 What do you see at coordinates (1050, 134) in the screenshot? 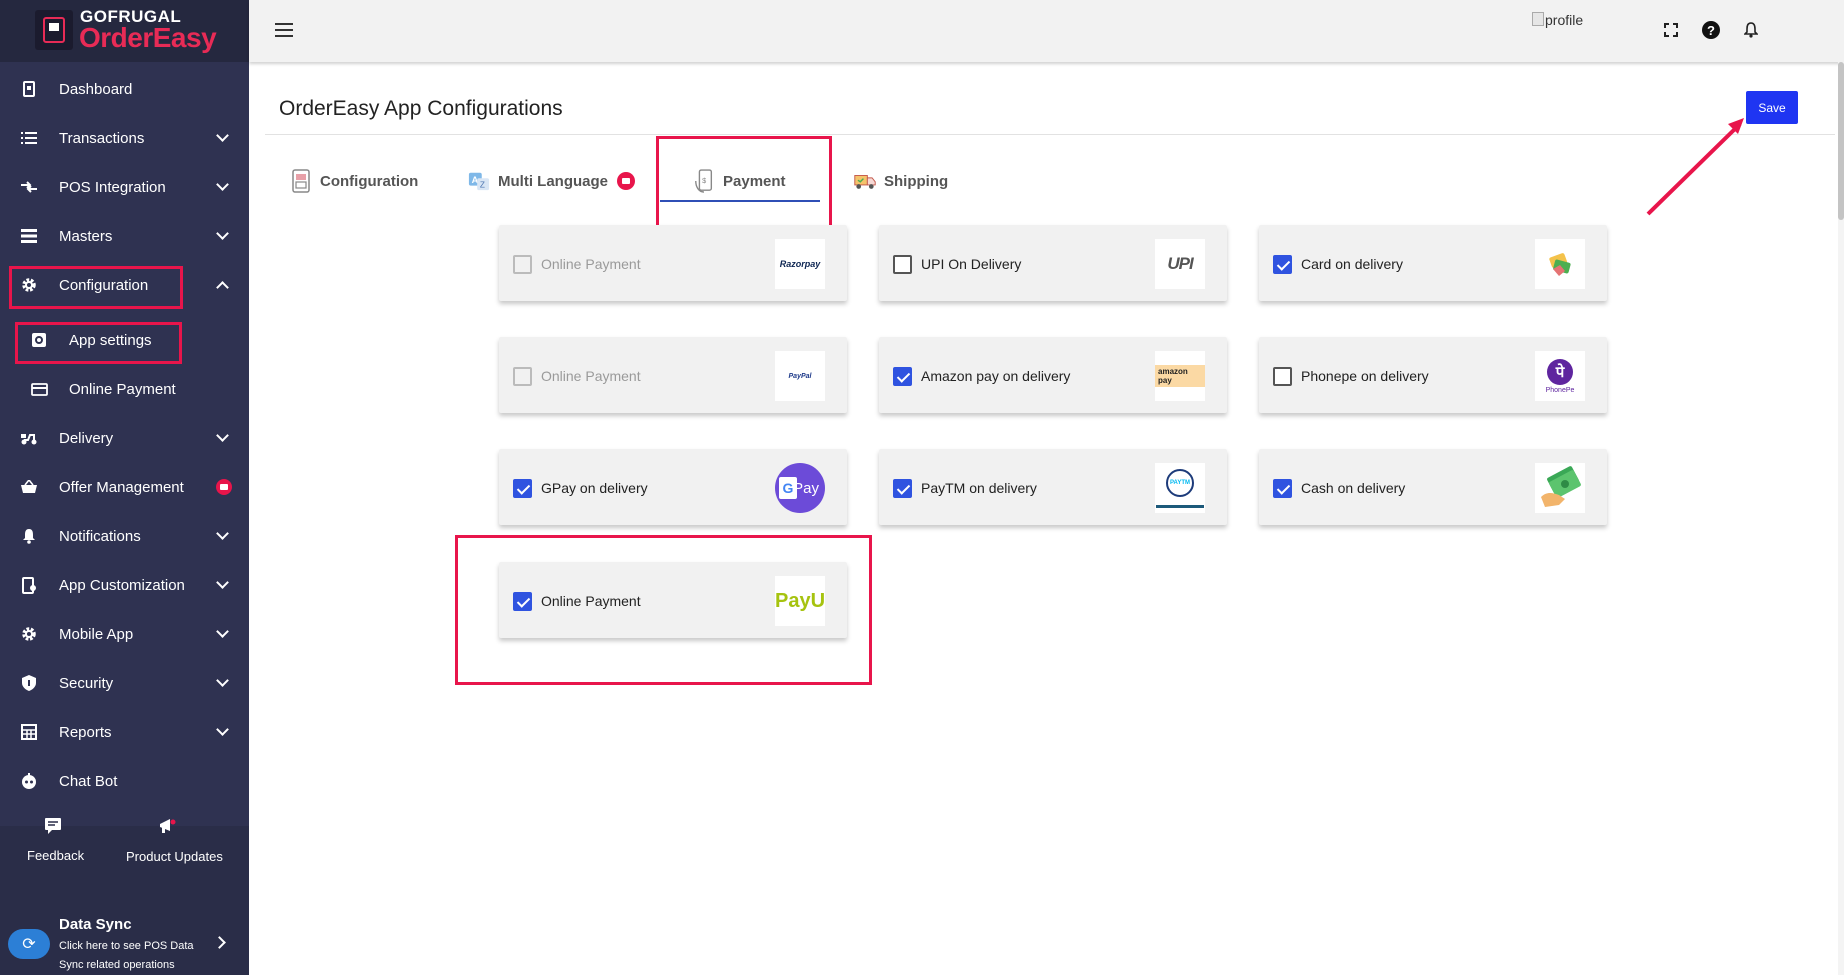
I see `title-divider` at bounding box center [1050, 134].